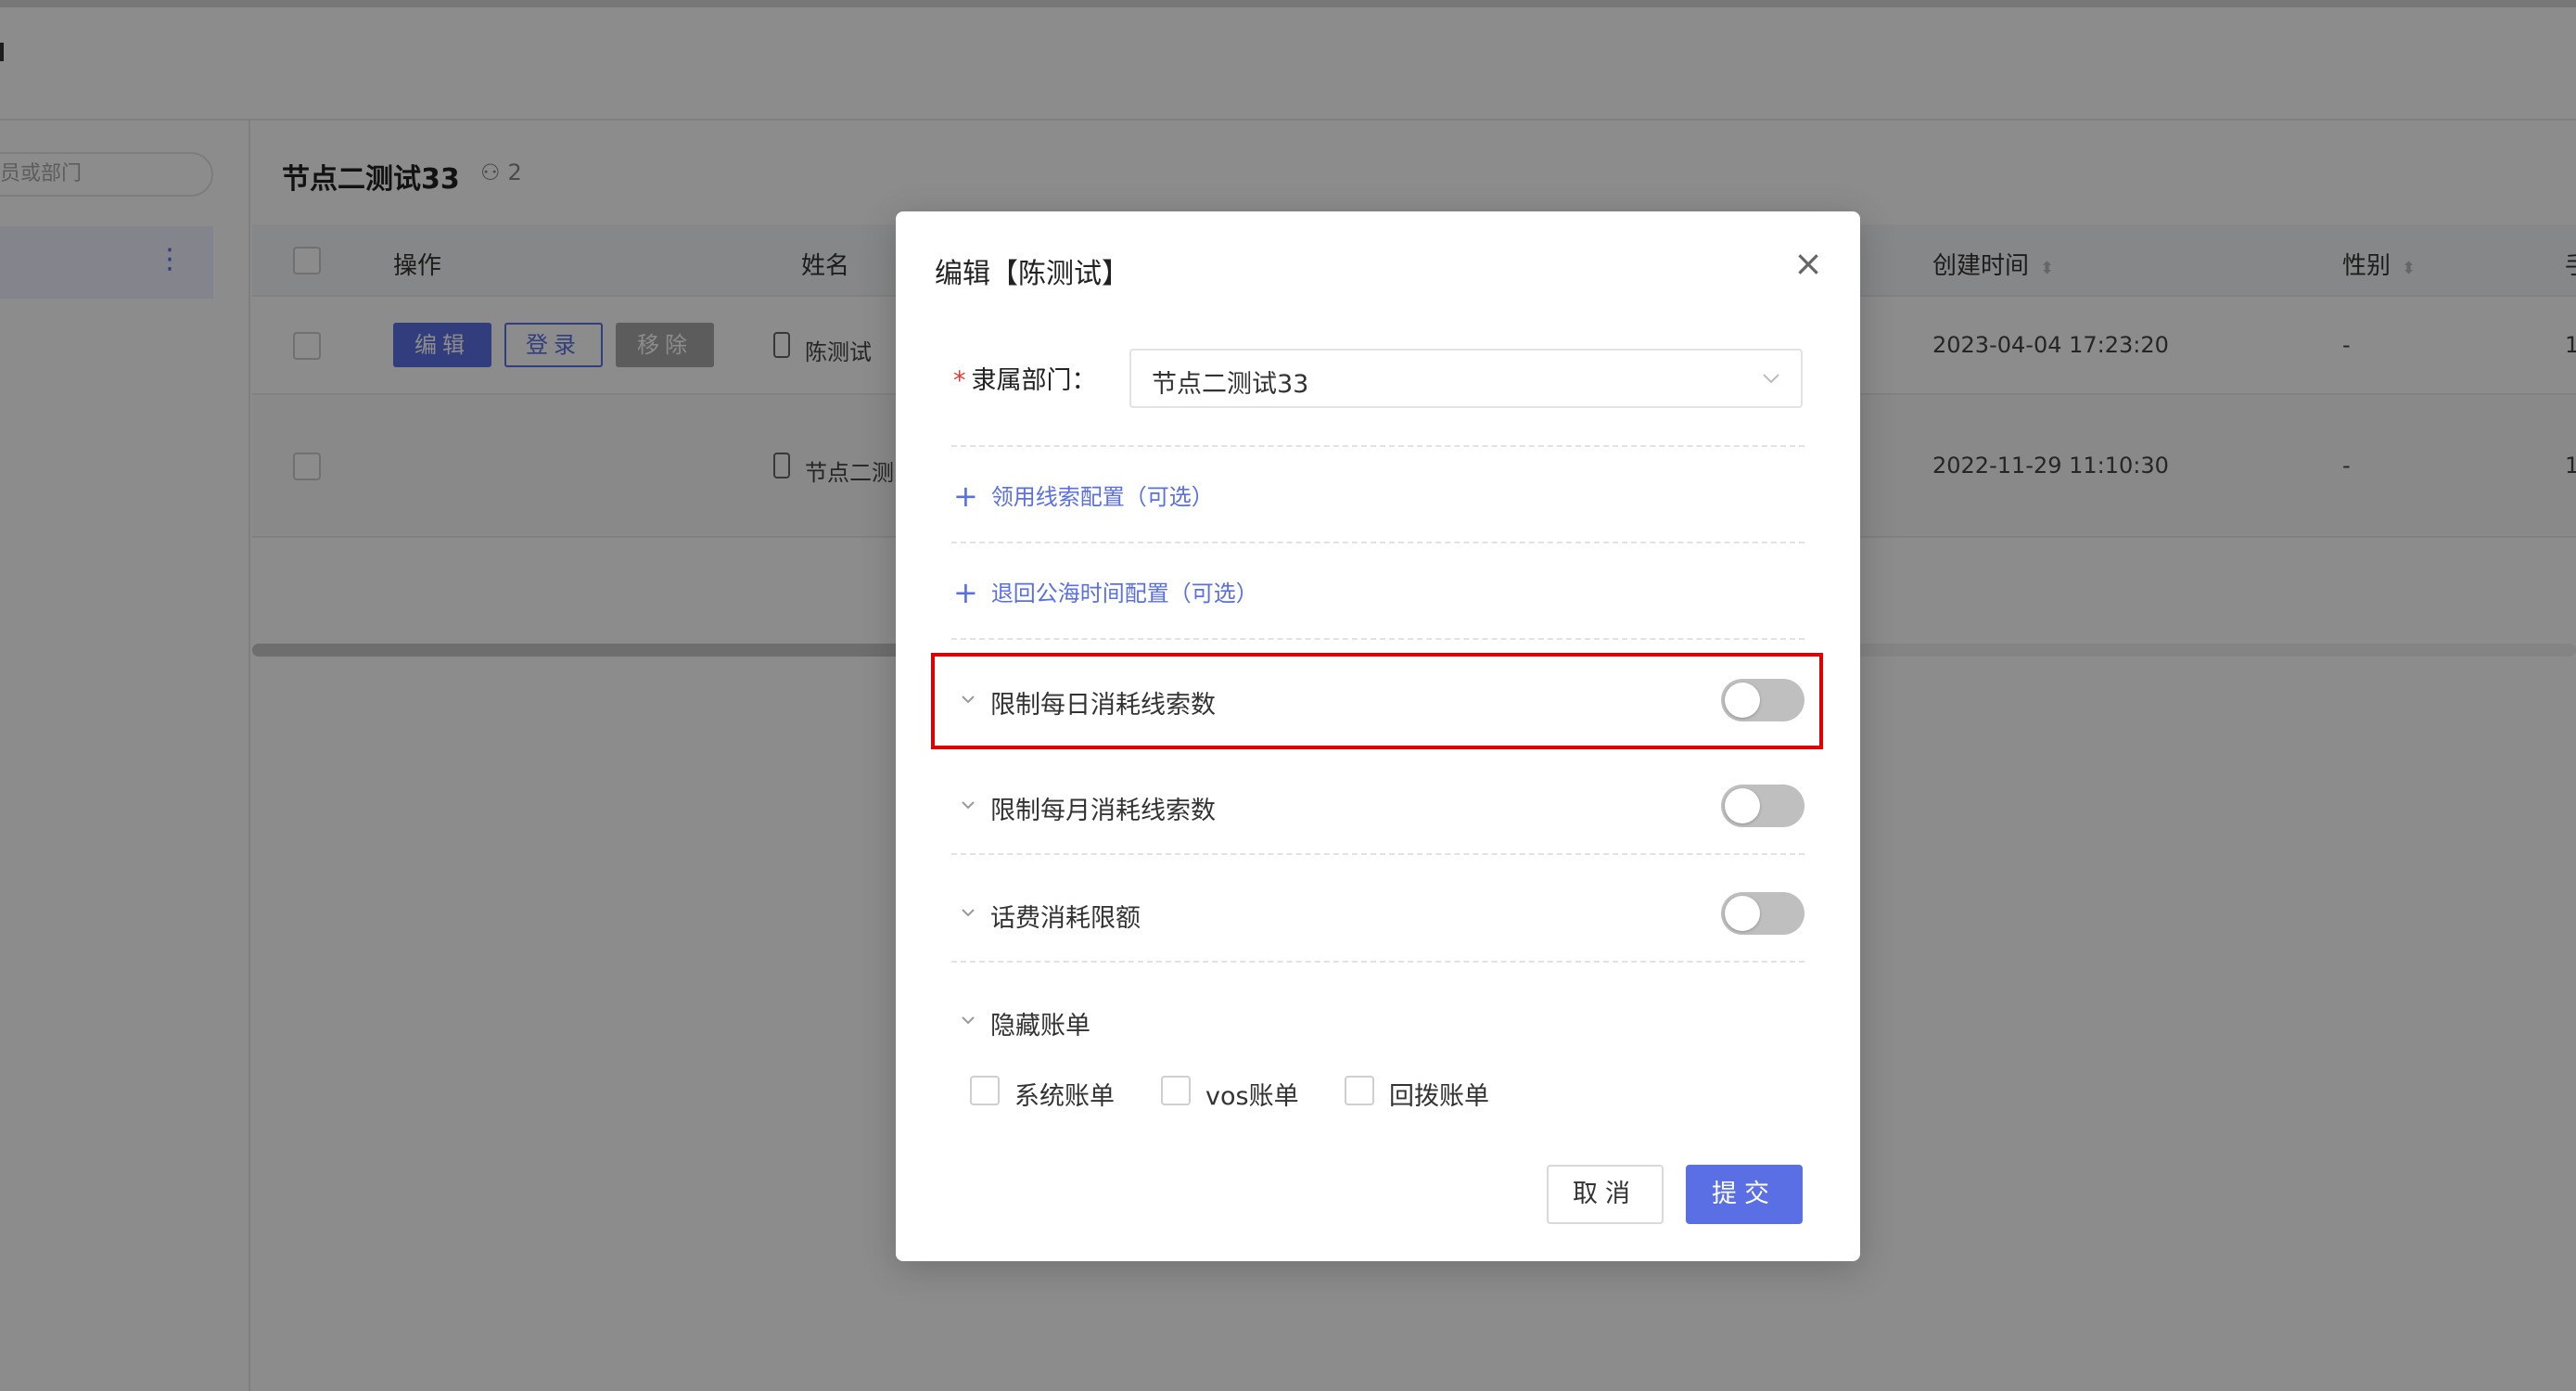 This screenshot has width=2576, height=1391. What do you see at coordinates (1230, 384) in the screenshot?
I see `department-select-value: 节点二测试33` at bounding box center [1230, 384].